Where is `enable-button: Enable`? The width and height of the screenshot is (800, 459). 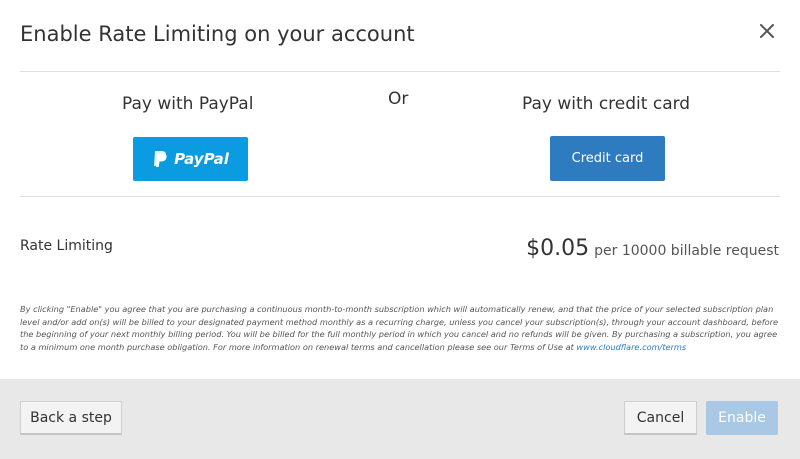 enable-button: Enable is located at coordinates (742, 418).